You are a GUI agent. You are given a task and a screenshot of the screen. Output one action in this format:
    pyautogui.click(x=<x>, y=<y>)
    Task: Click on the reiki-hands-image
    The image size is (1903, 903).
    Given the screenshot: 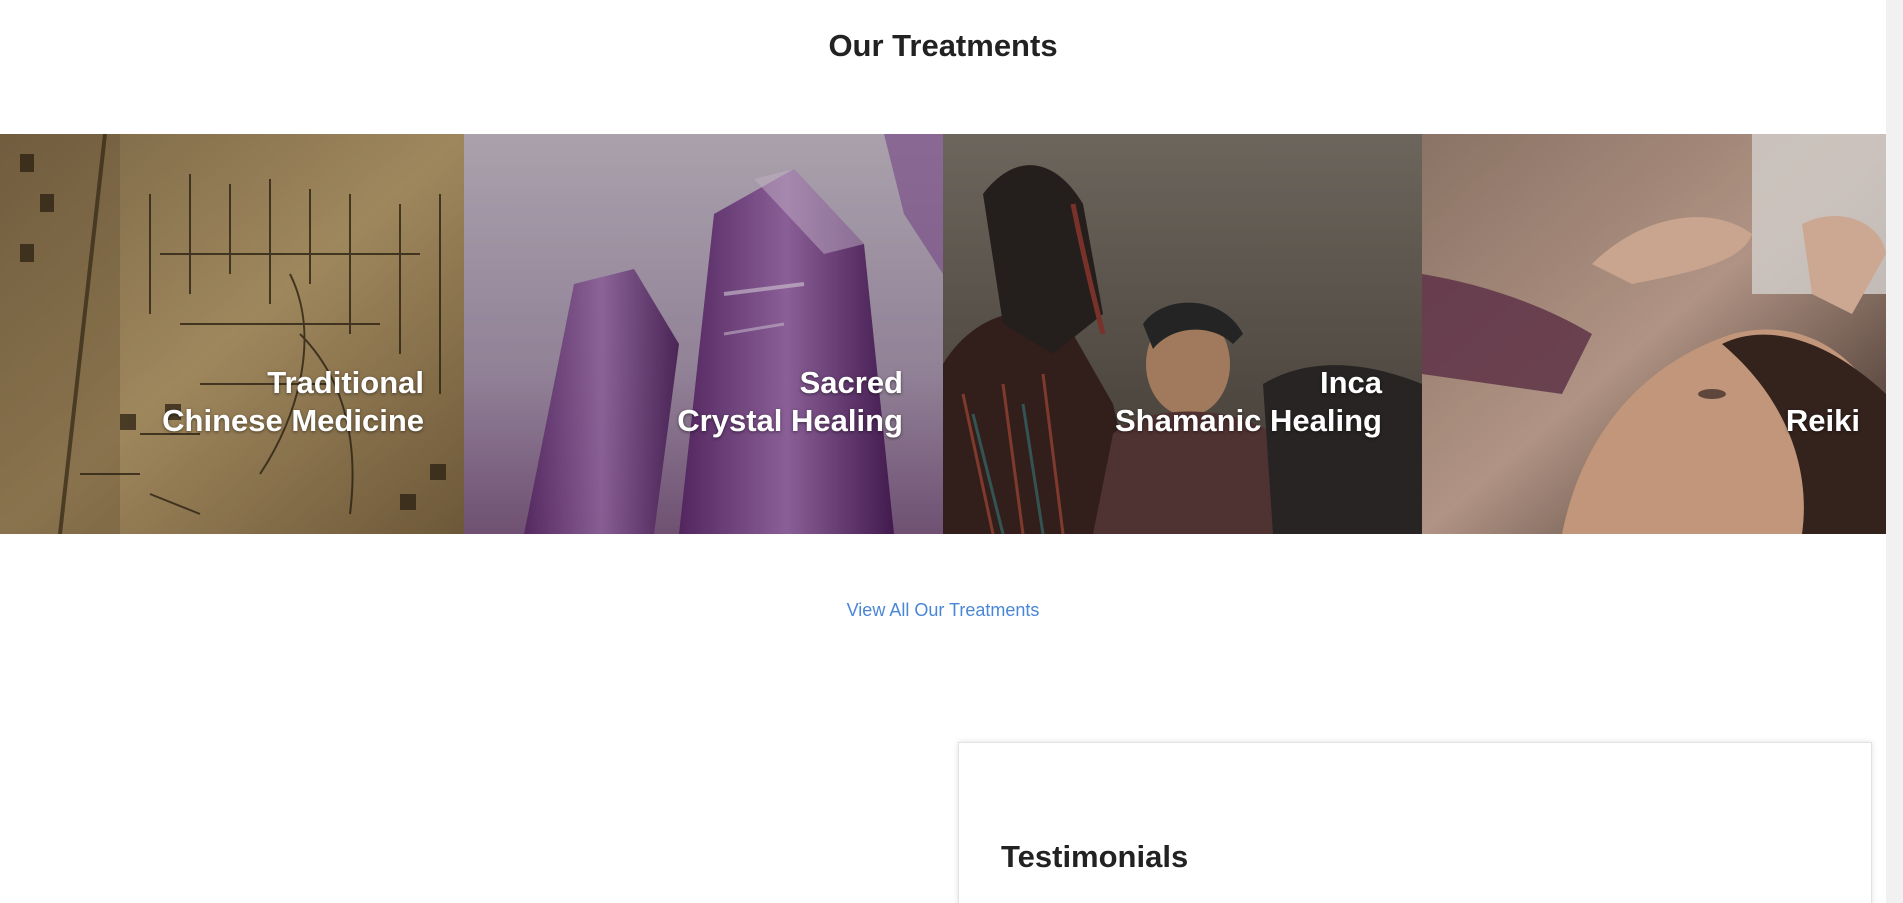 What is the action you would take?
    pyautogui.click(x=1654, y=334)
    